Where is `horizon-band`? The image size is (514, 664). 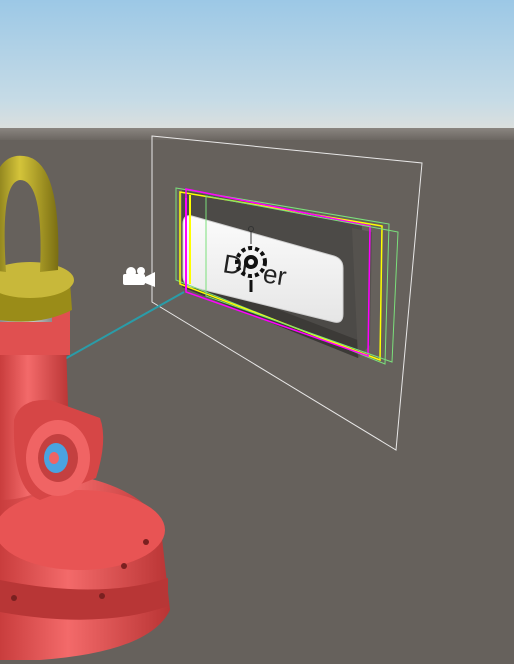
horizon-band is located at coordinates (257, 135).